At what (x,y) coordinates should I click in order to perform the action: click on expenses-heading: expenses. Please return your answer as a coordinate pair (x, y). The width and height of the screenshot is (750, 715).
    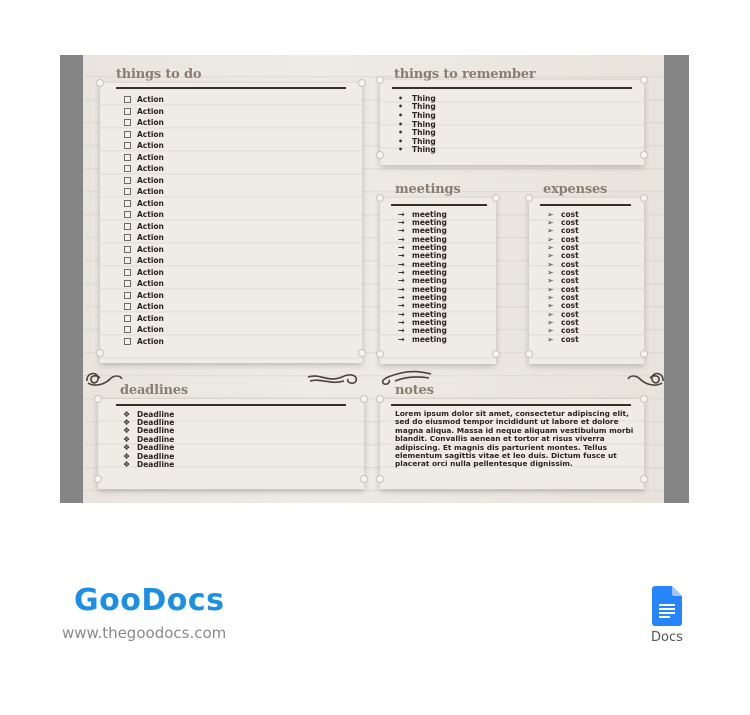
    Looking at the image, I should click on (575, 189).